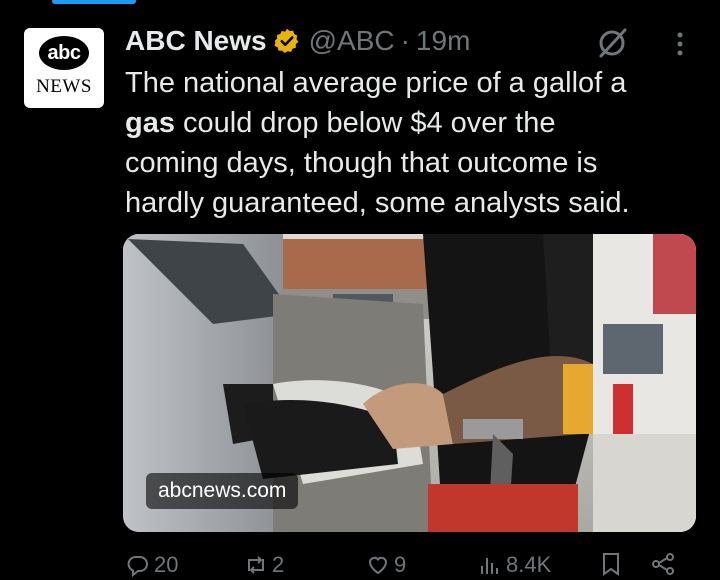 This screenshot has width=720, height=580. I want to click on post-actions: 20 2 9 8.4K, so click(360, 566).